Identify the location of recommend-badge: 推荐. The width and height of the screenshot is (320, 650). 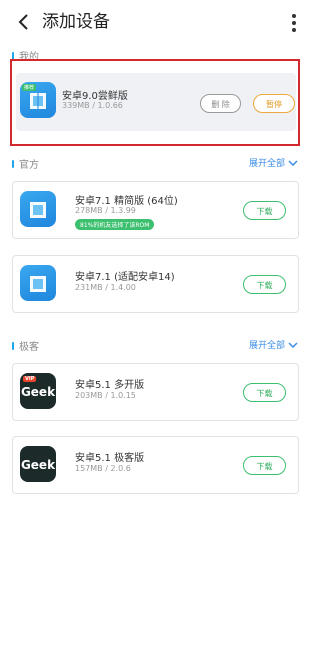
(29, 87).